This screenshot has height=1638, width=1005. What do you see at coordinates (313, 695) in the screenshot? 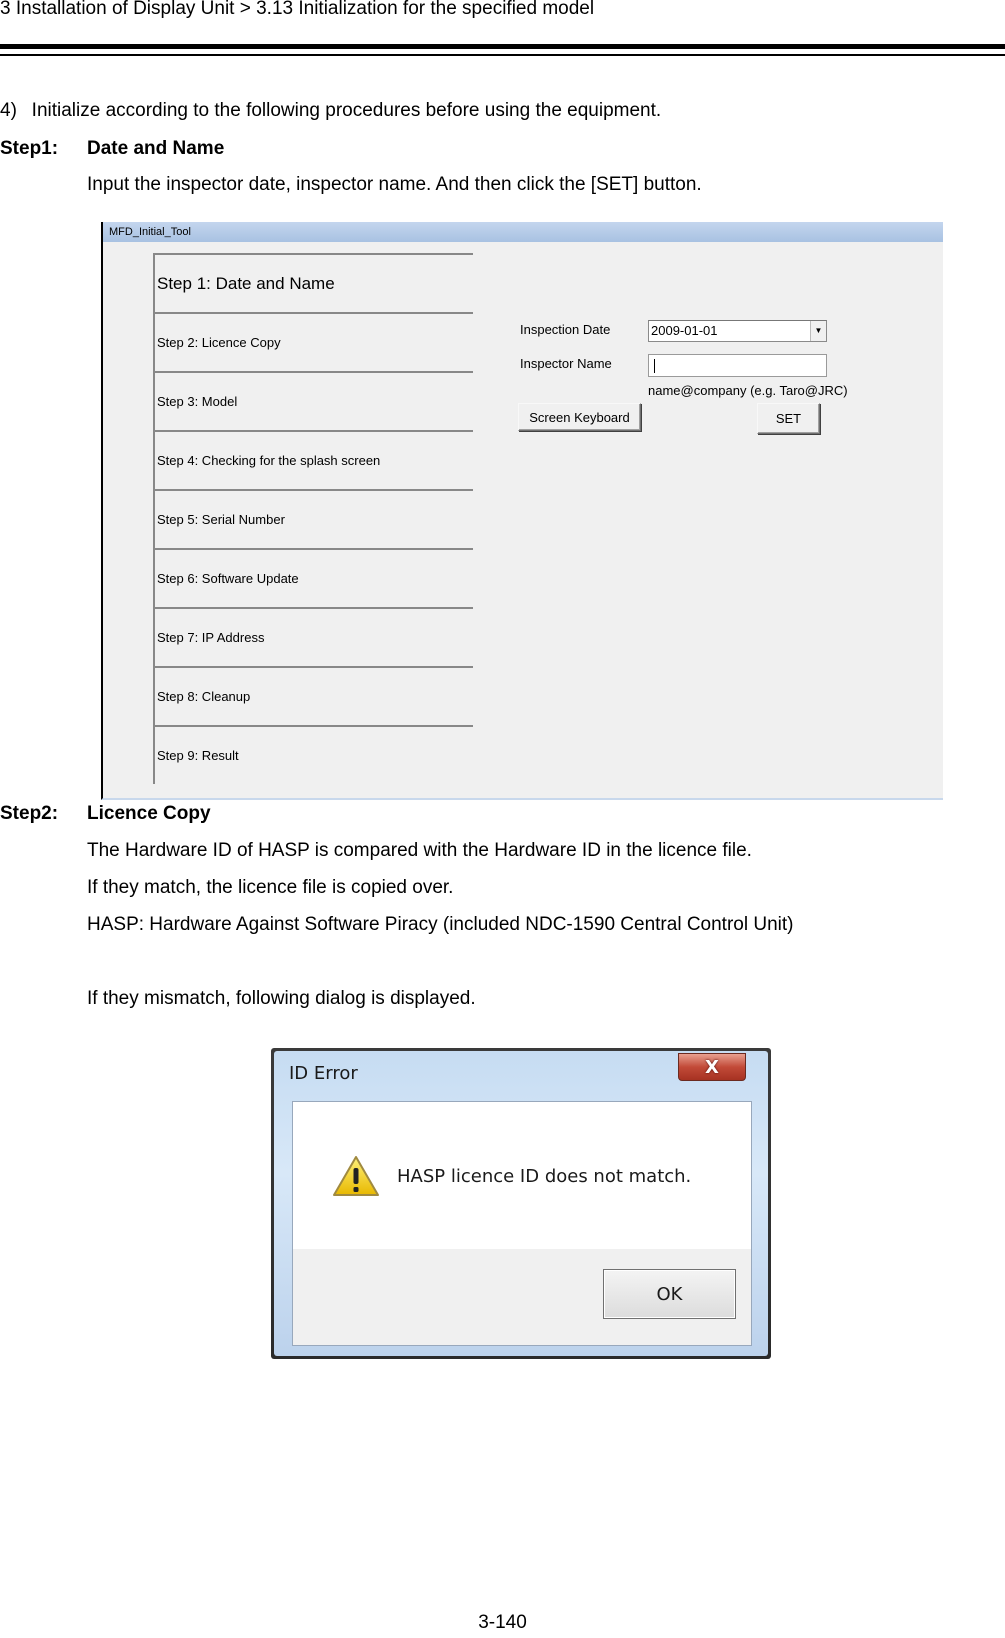
I see `step-item-8: Step 8: Cleanup` at bounding box center [313, 695].